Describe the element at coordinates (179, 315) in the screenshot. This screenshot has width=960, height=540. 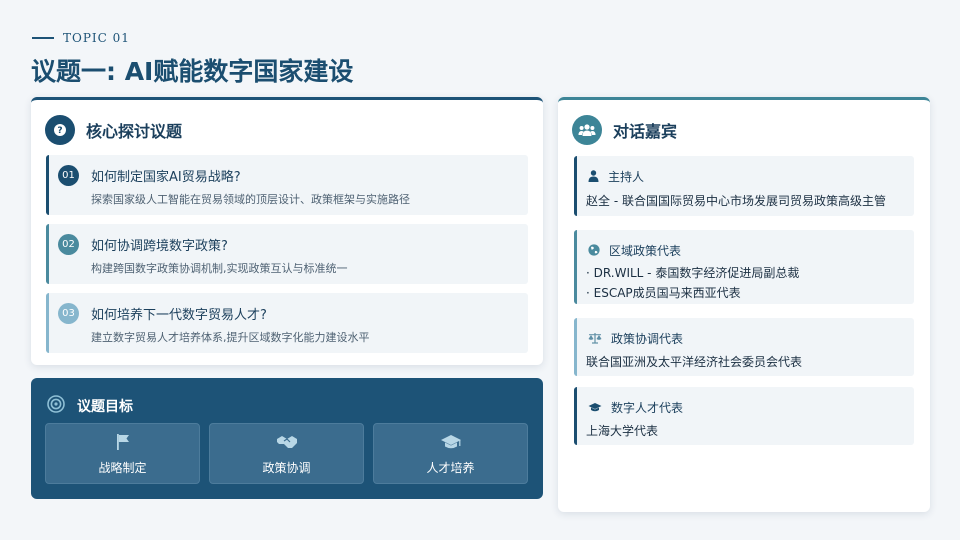
I see `topic-question-3: 如何培养下一代数字贸易人才?` at that location.